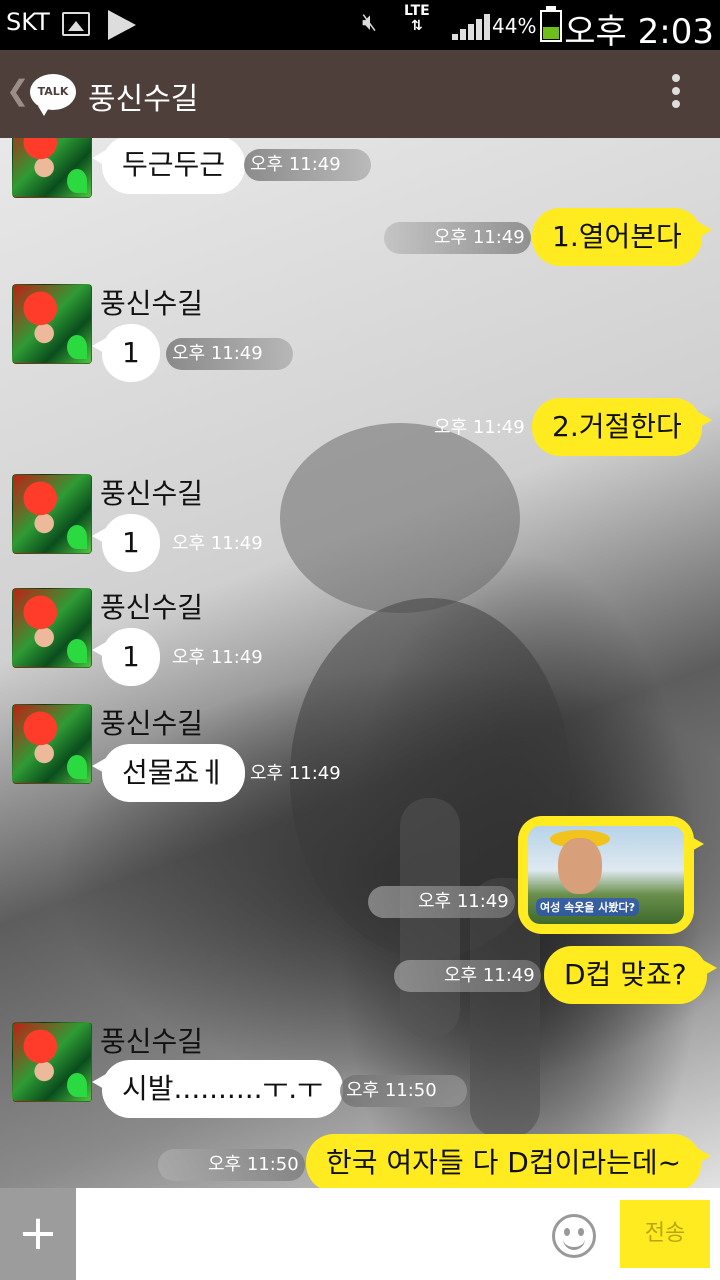  I want to click on message-bubble-incoming: 시발..........ㅜ.ㅜ, so click(217, 1089).